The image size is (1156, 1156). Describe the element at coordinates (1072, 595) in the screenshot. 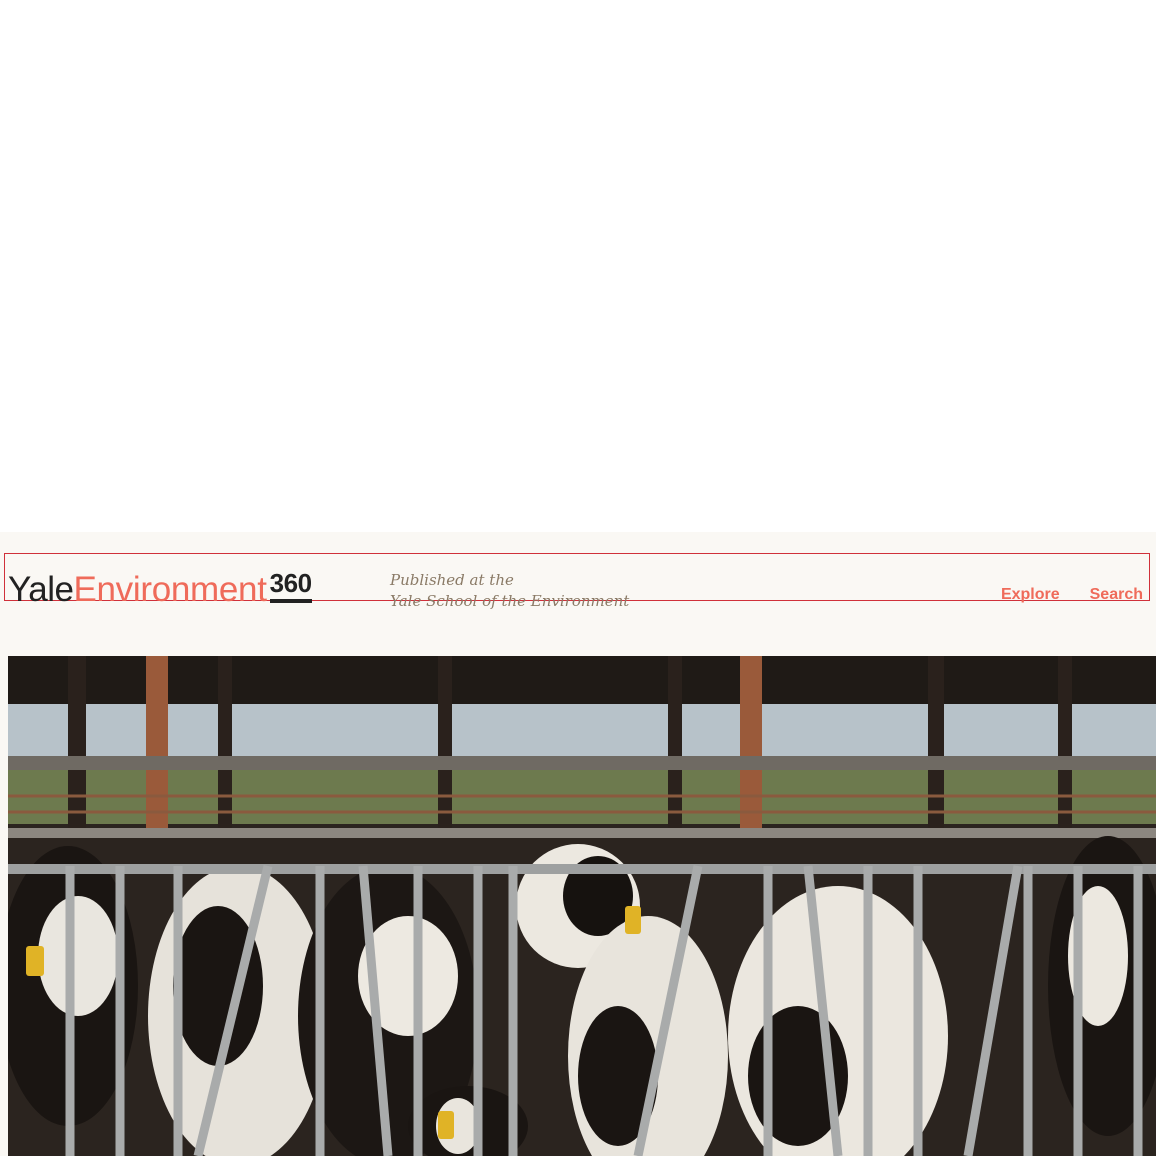

I see `main-nav: Explore Search` at that location.